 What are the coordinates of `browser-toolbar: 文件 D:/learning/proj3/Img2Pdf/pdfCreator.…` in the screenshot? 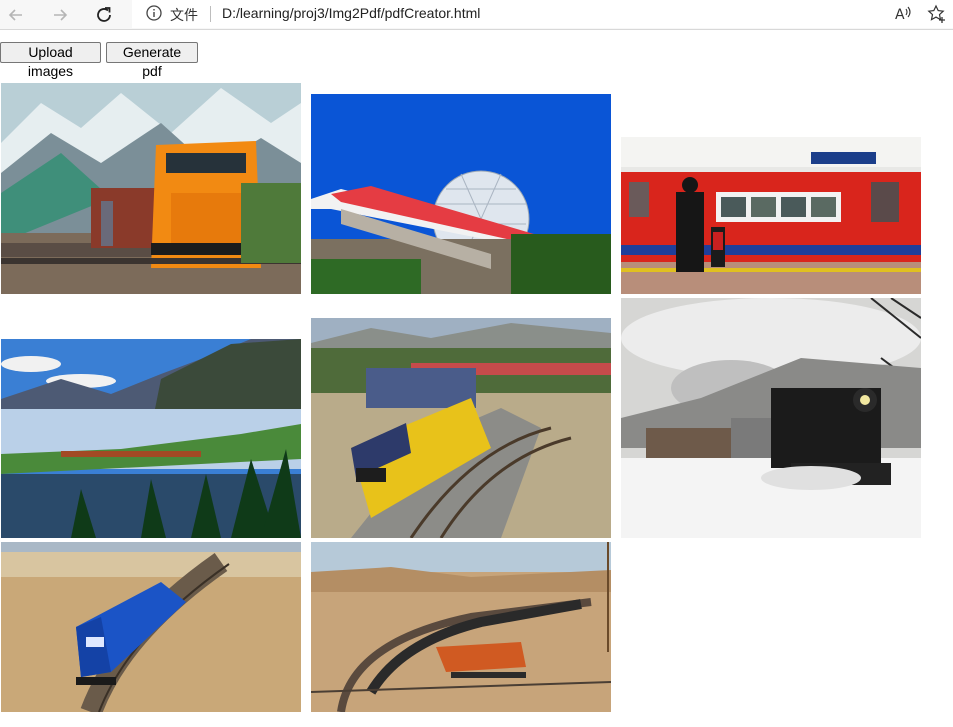 It's located at (476, 15).